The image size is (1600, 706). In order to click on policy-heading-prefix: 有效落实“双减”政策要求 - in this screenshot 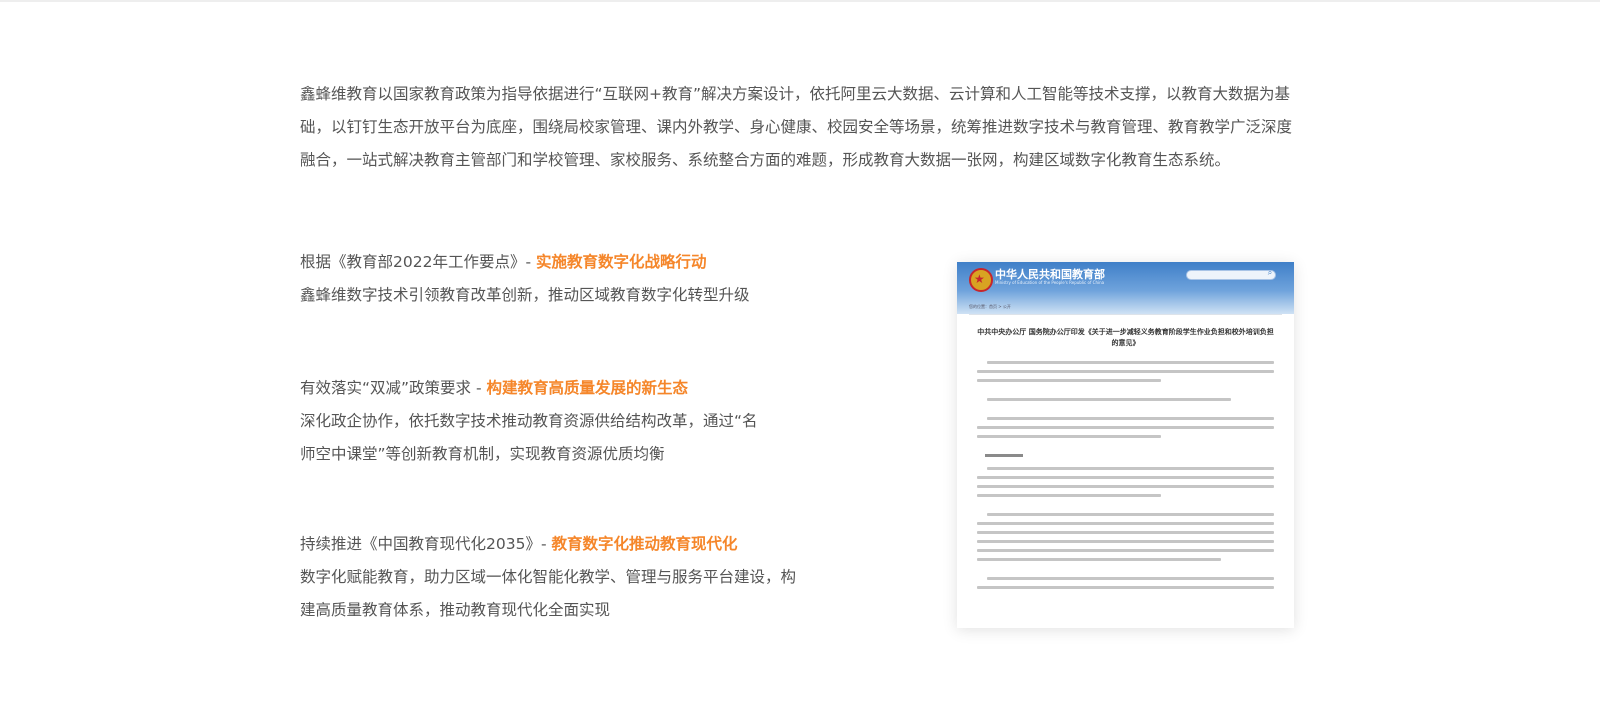, I will do `click(393, 388)`.